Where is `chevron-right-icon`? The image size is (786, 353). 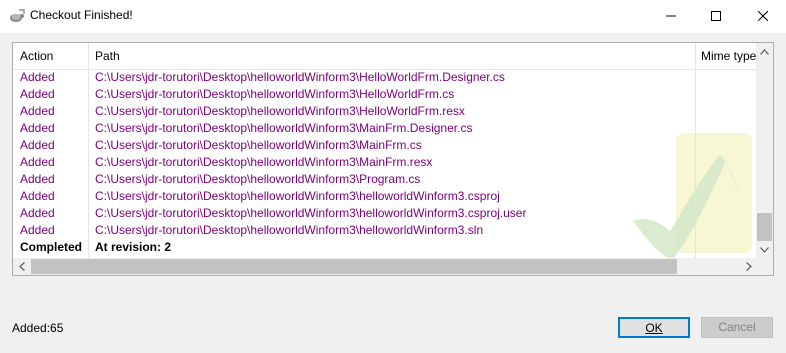
chevron-right-icon is located at coordinates (748, 266).